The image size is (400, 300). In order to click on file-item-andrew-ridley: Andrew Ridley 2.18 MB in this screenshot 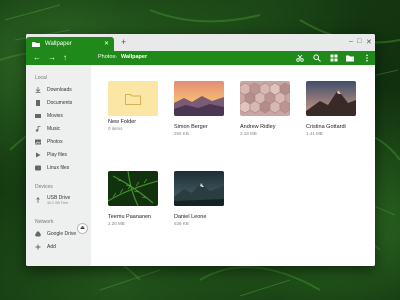, I will do `click(265, 108)`.